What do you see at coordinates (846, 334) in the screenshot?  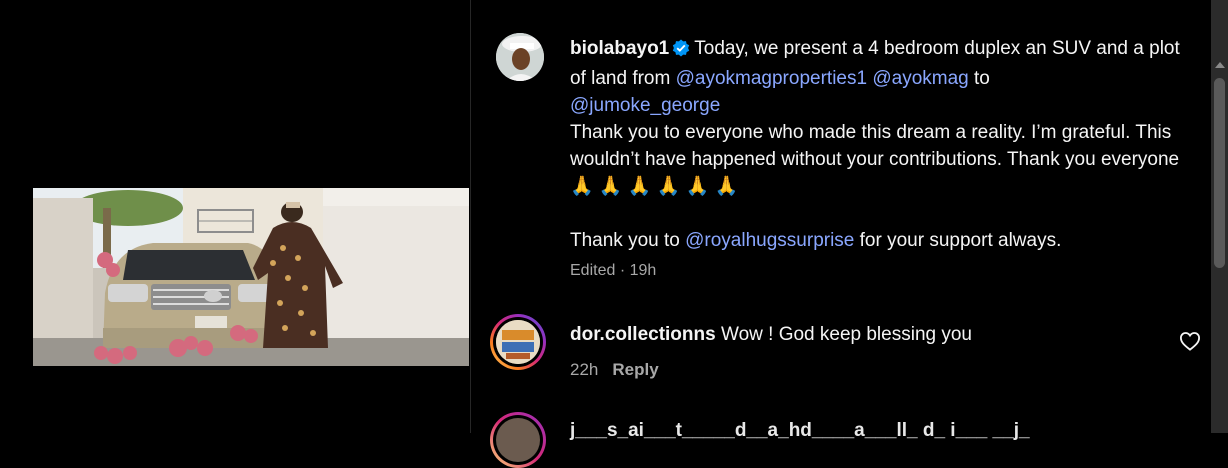 I see `comment-text: Wow ! God keep blessing you` at bounding box center [846, 334].